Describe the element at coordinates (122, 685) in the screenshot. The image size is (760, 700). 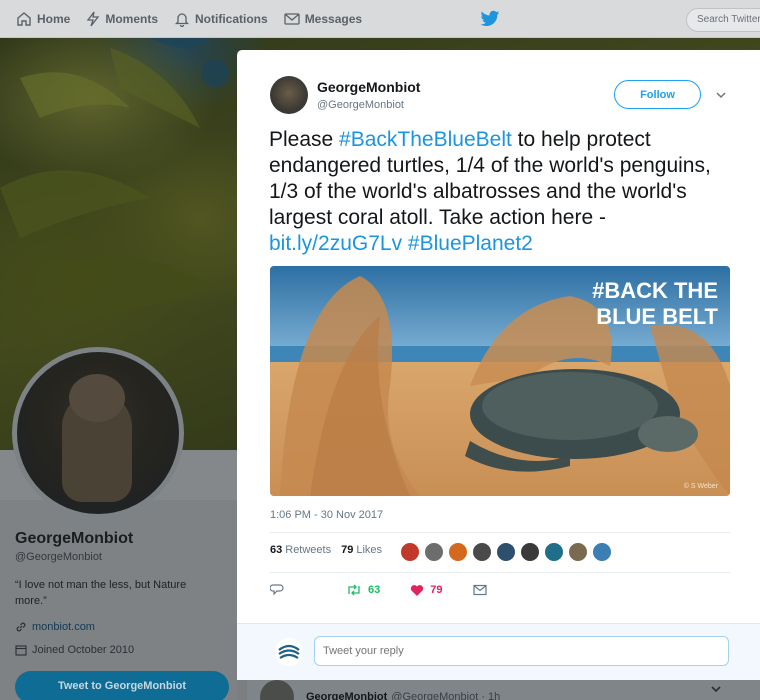
I see `tweet-to-button: Tweet to GeorgeMonbiot` at that location.